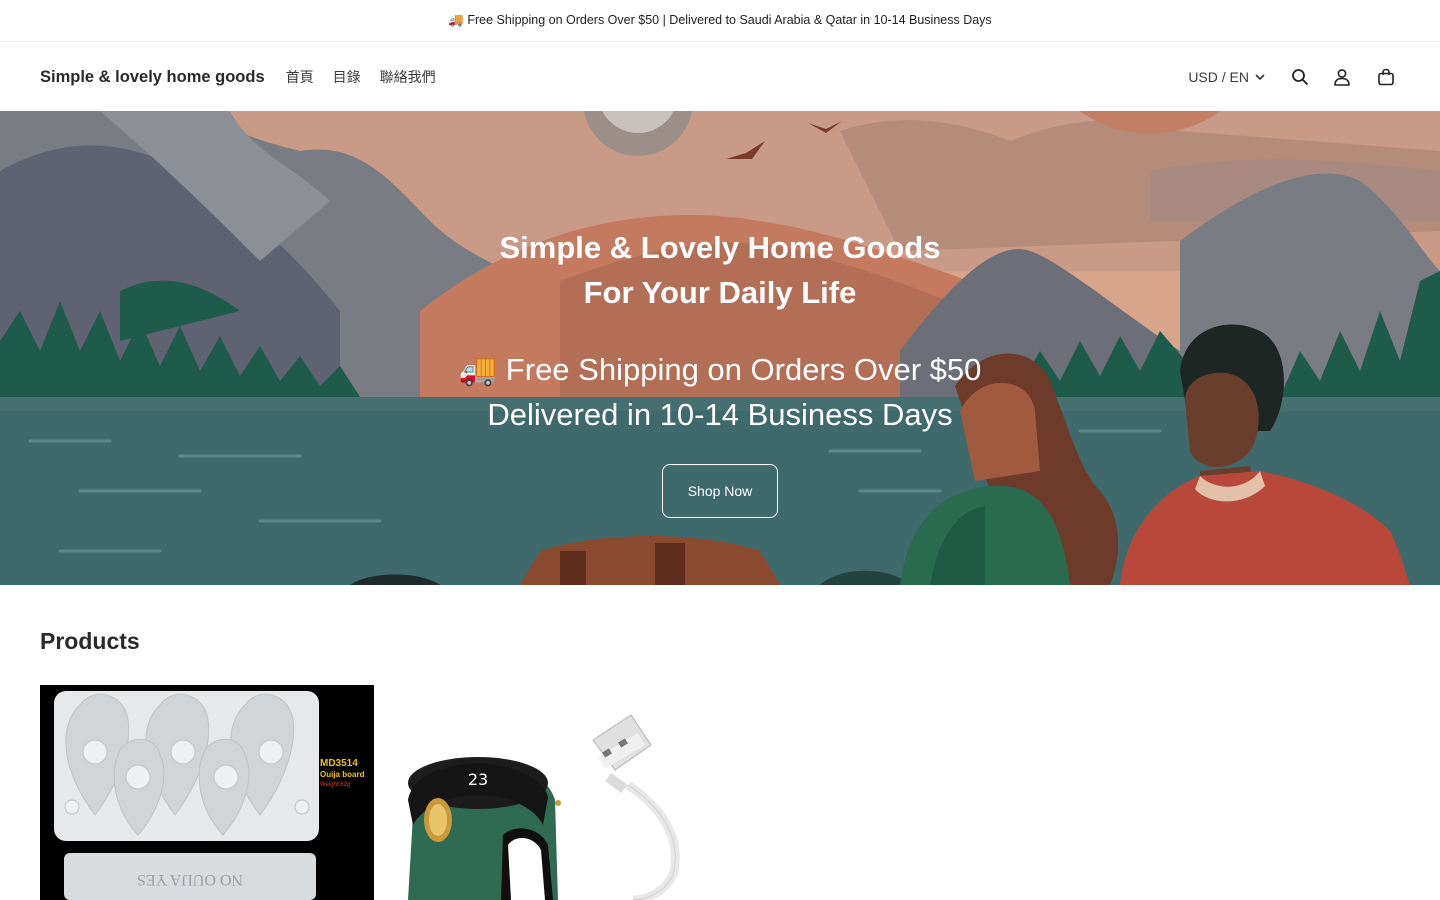 Image resolution: width=1440 pixels, height=900 pixels. What do you see at coordinates (339, 763) in the screenshot?
I see `product-1-code: MD3514` at bounding box center [339, 763].